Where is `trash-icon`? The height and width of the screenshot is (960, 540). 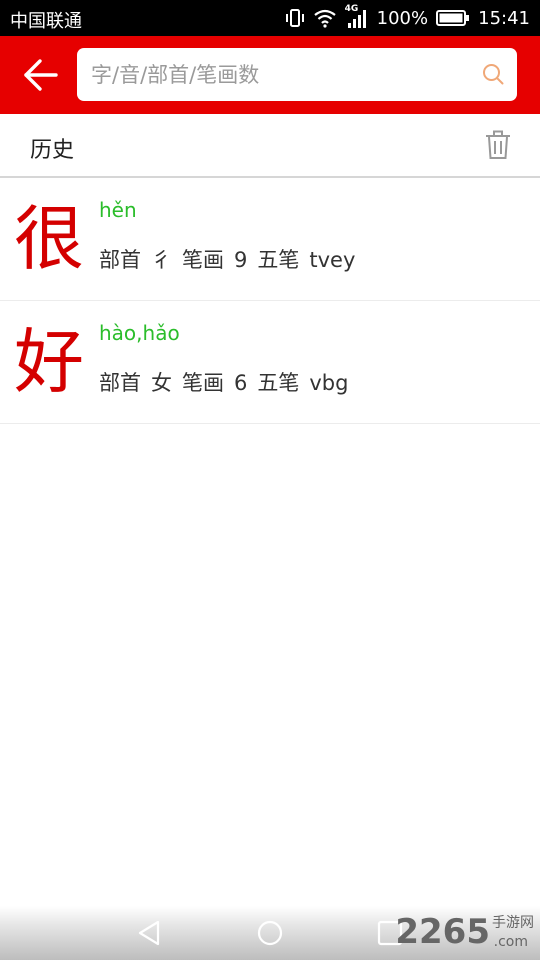 trash-icon is located at coordinates (498, 145).